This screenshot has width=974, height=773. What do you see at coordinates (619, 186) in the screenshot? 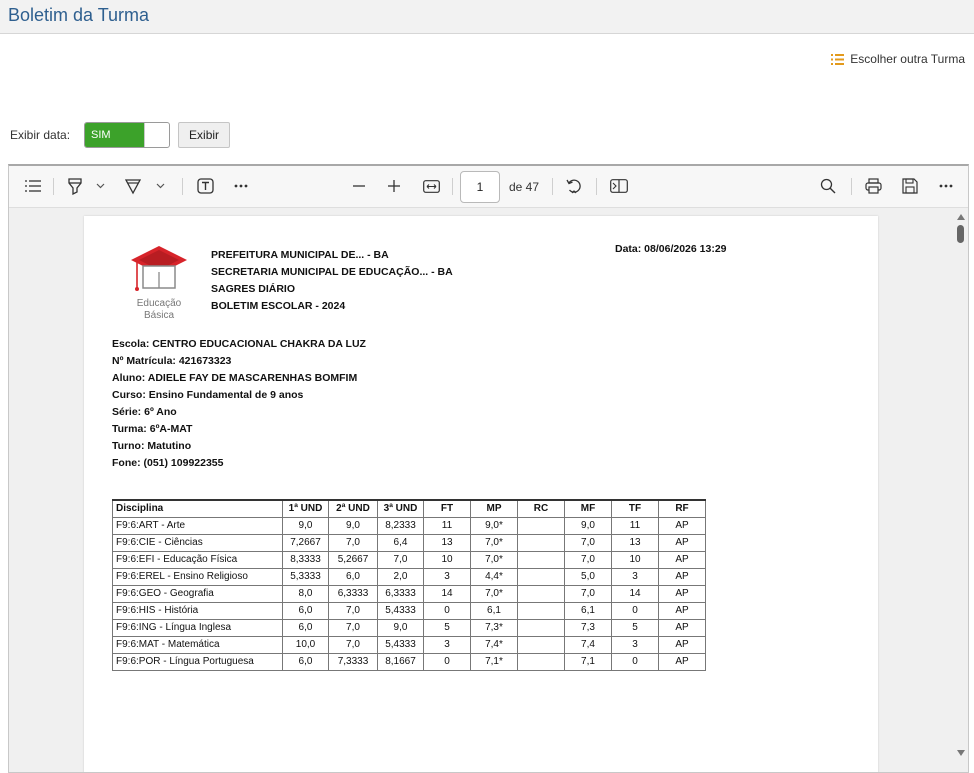
I see `page-view-icon` at bounding box center [619, 186].